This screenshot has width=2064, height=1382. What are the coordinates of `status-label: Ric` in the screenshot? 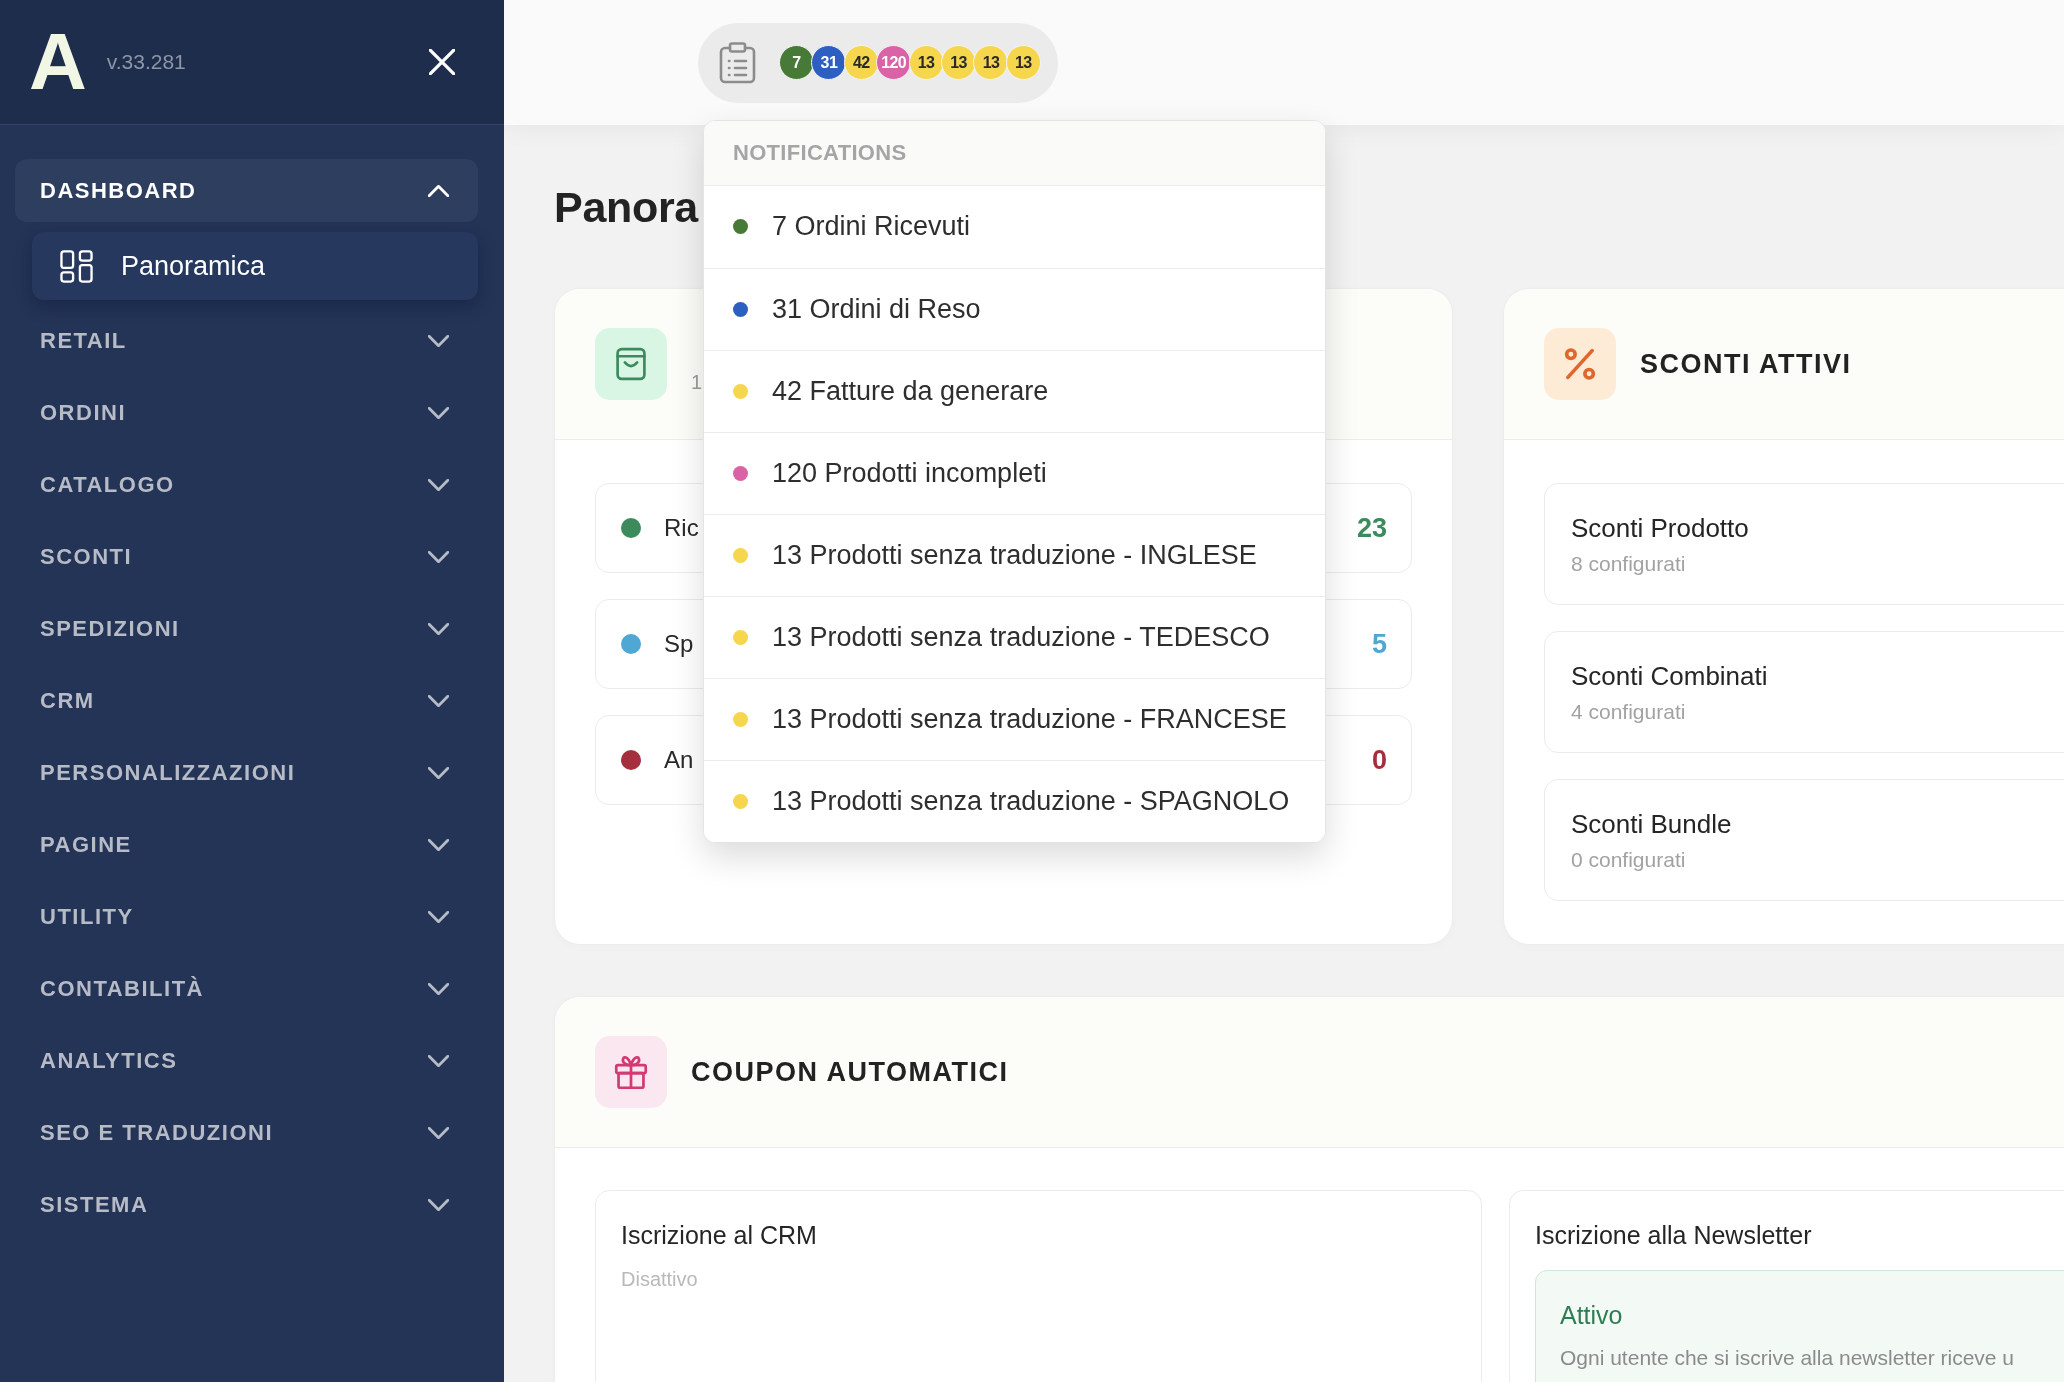 It's located at (681, 528).